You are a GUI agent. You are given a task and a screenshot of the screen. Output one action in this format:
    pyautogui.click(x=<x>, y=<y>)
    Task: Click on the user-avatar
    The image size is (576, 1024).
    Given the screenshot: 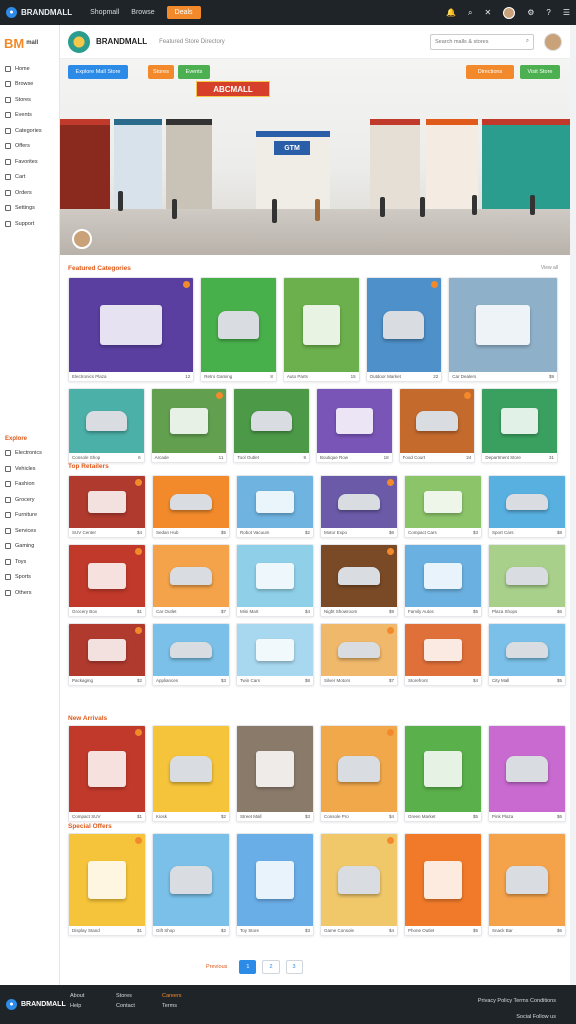 What is the action you would take?
    pyautogui.click(x=553, y=41)
    